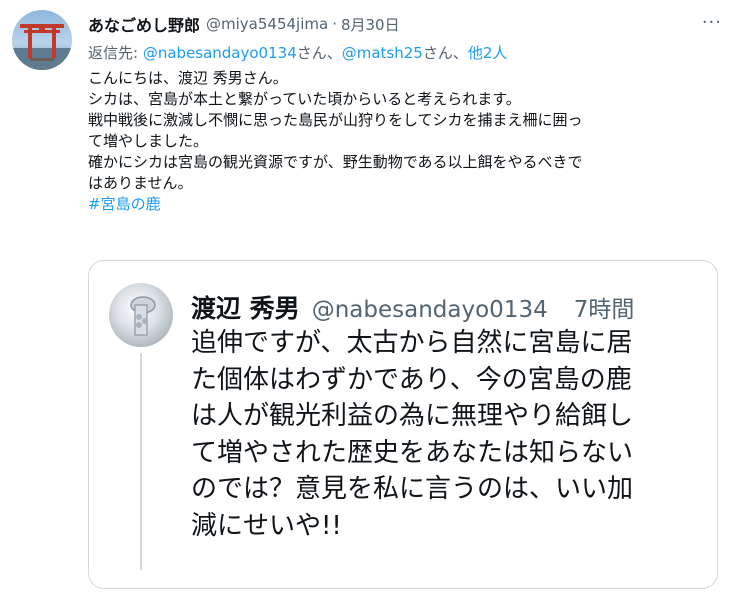 The height and width of the screenshot is (603, 738). I want to click on quoted-text-line: 減にせいや!!, so click(266, 525).